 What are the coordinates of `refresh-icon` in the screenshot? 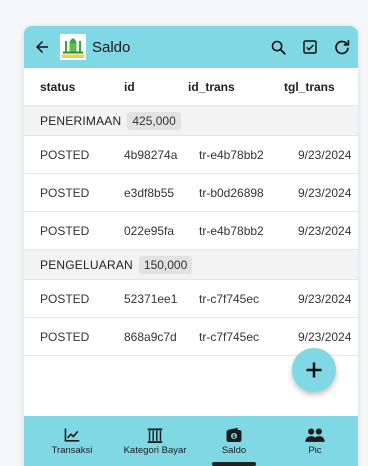 It's located at (342, 47).